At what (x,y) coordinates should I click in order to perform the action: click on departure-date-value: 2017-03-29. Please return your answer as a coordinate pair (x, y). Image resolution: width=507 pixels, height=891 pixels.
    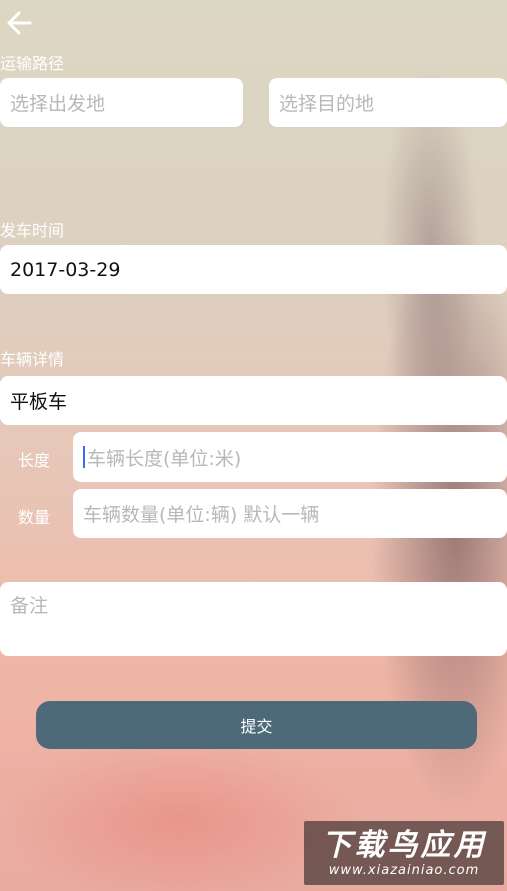
    Looking at the image, I should click on (65, 269).